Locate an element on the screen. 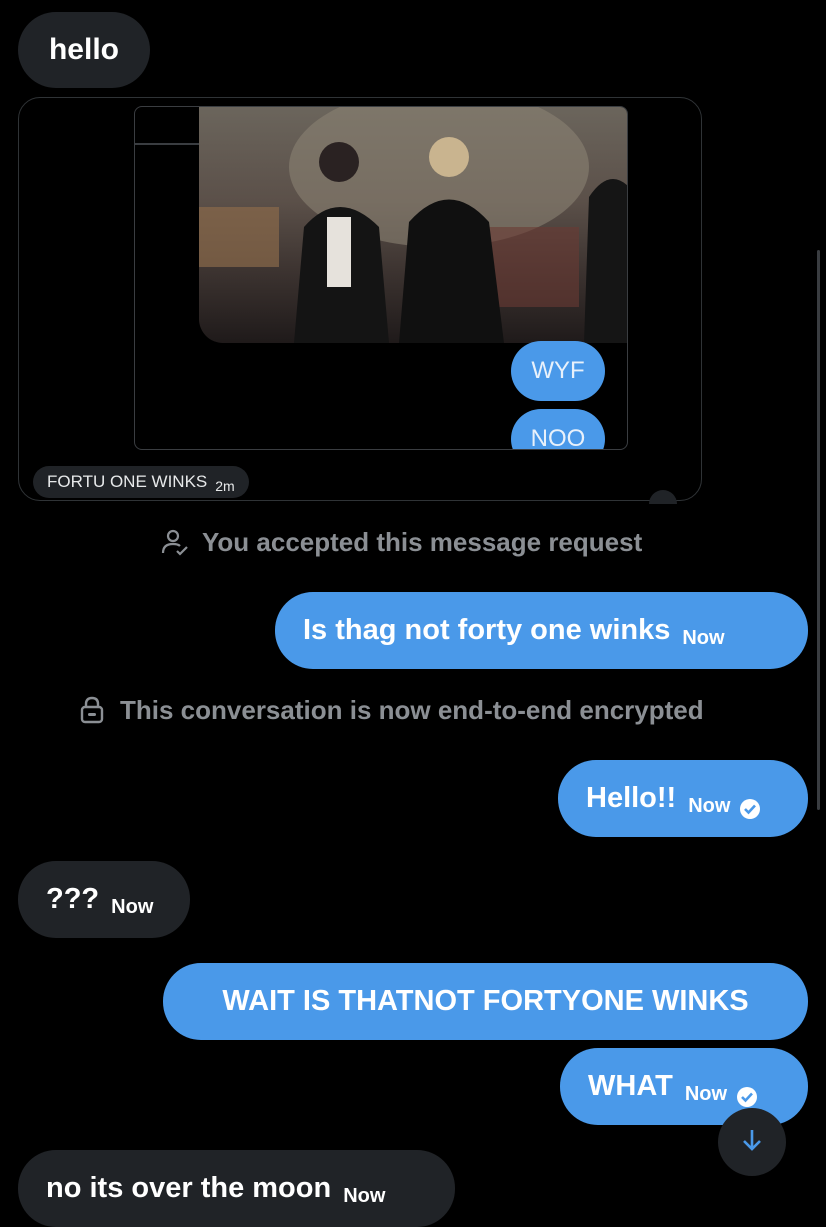  embedded-bubble: WYF is located at coordinates (558, 371).